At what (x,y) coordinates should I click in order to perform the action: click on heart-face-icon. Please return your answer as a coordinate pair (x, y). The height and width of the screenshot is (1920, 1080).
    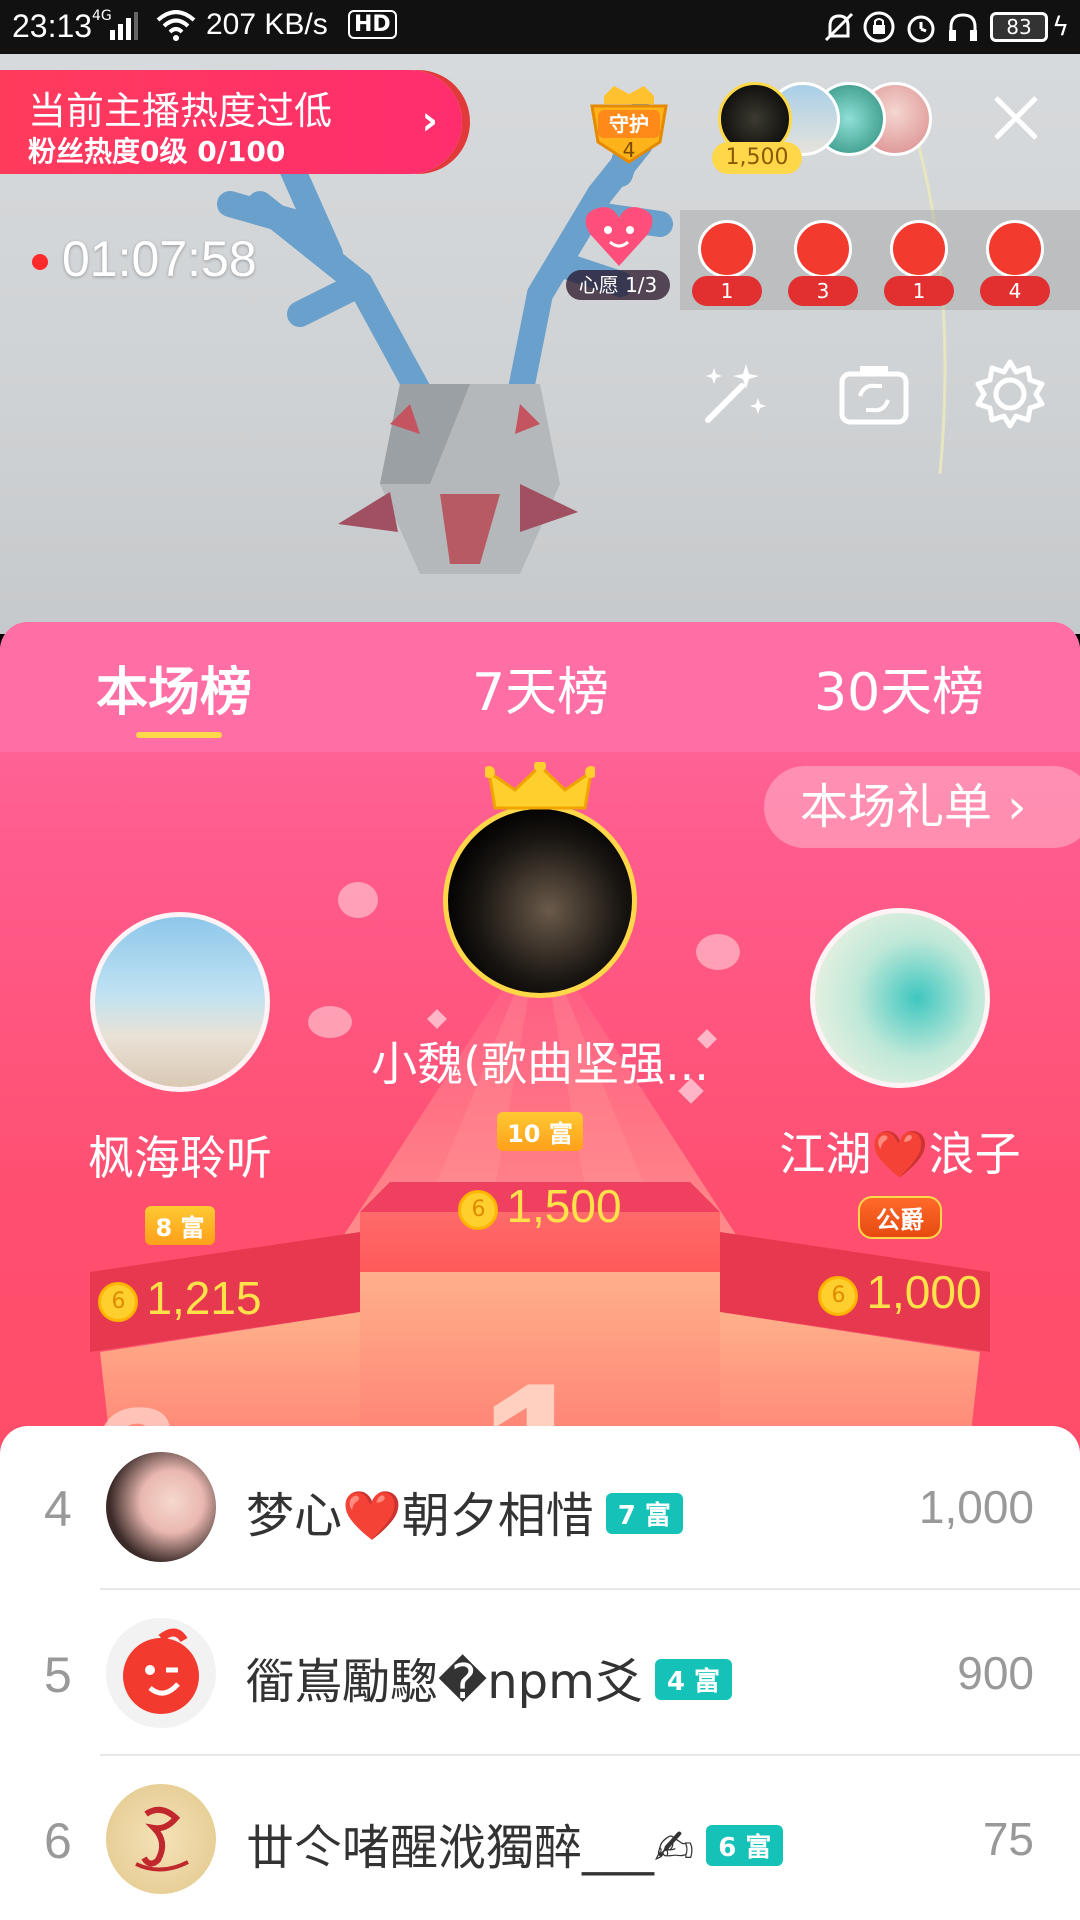
    Looking at the image, I should click on (619, 236).